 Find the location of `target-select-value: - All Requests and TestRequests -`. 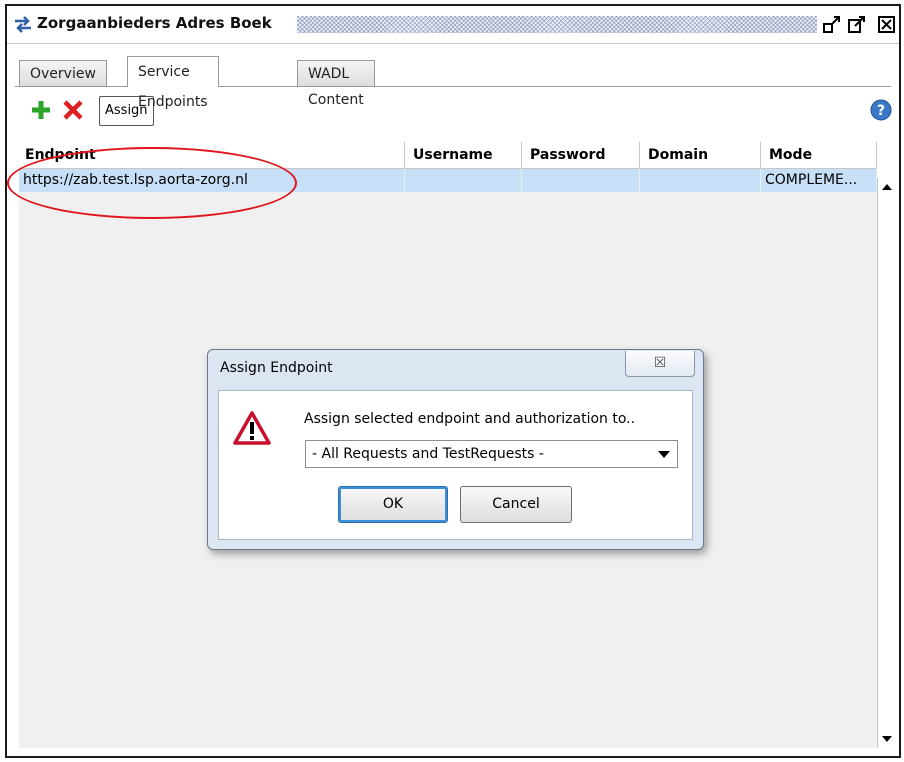

target-select-value: - All Requests and TestRequests - is located at coordinates (428, 454).